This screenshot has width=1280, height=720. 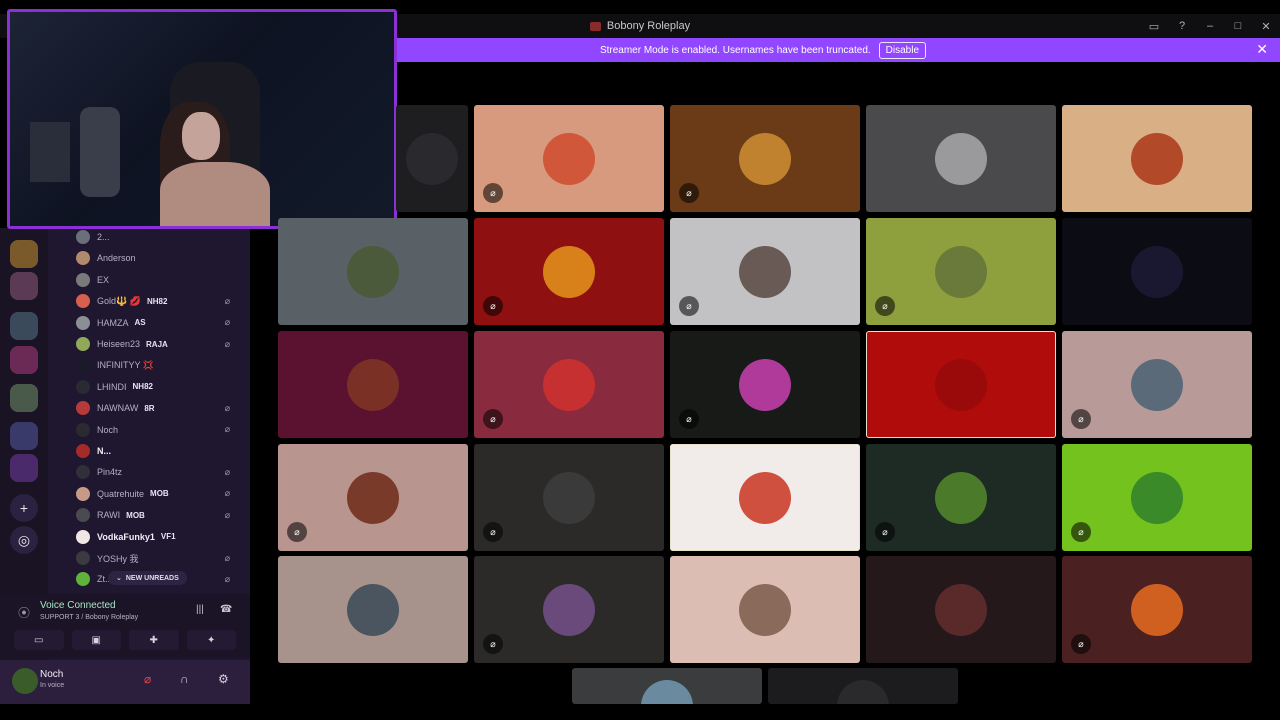 I want to click on activities-icon: ✚, so click(x=154, y=640).